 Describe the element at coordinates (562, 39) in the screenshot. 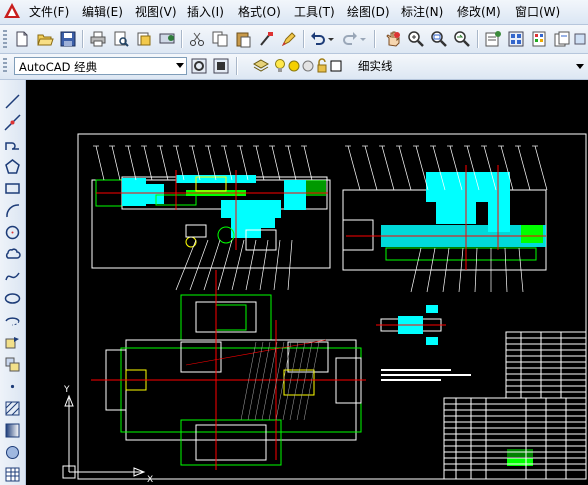

I see `sheet-set-icon` at that location.